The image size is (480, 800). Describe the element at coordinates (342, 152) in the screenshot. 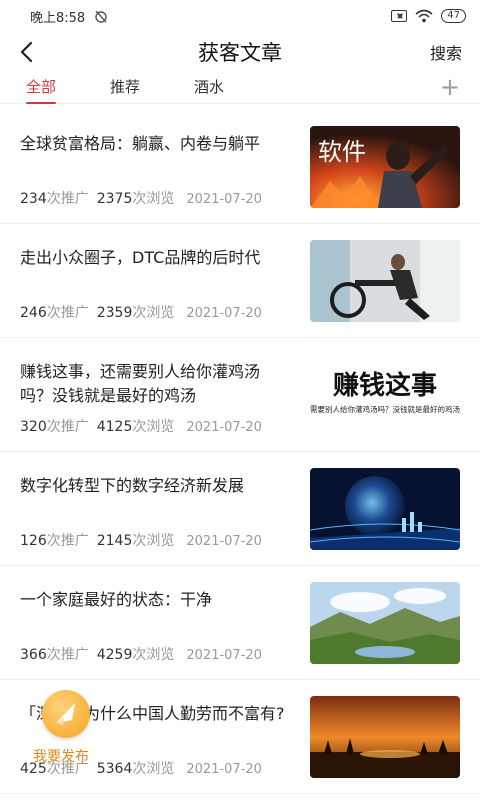

I see `thumbnail-caption: 软件` at that location.